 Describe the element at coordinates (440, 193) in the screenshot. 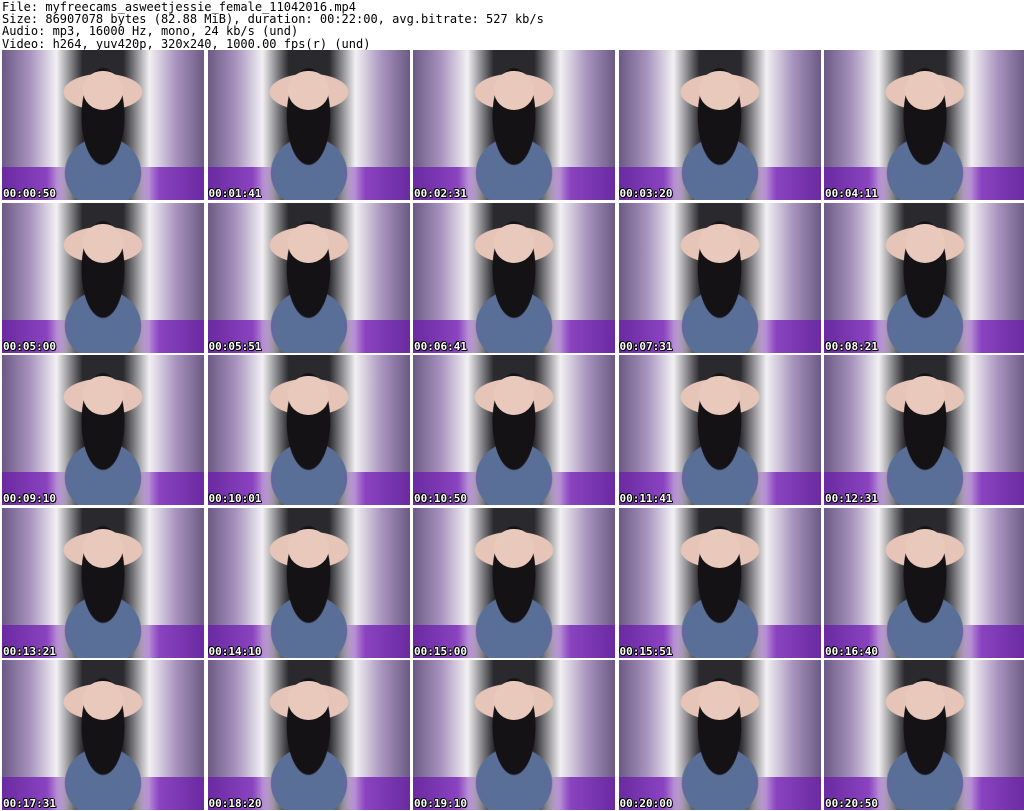

I see `timestamp-label: 00:02:31` at that location.